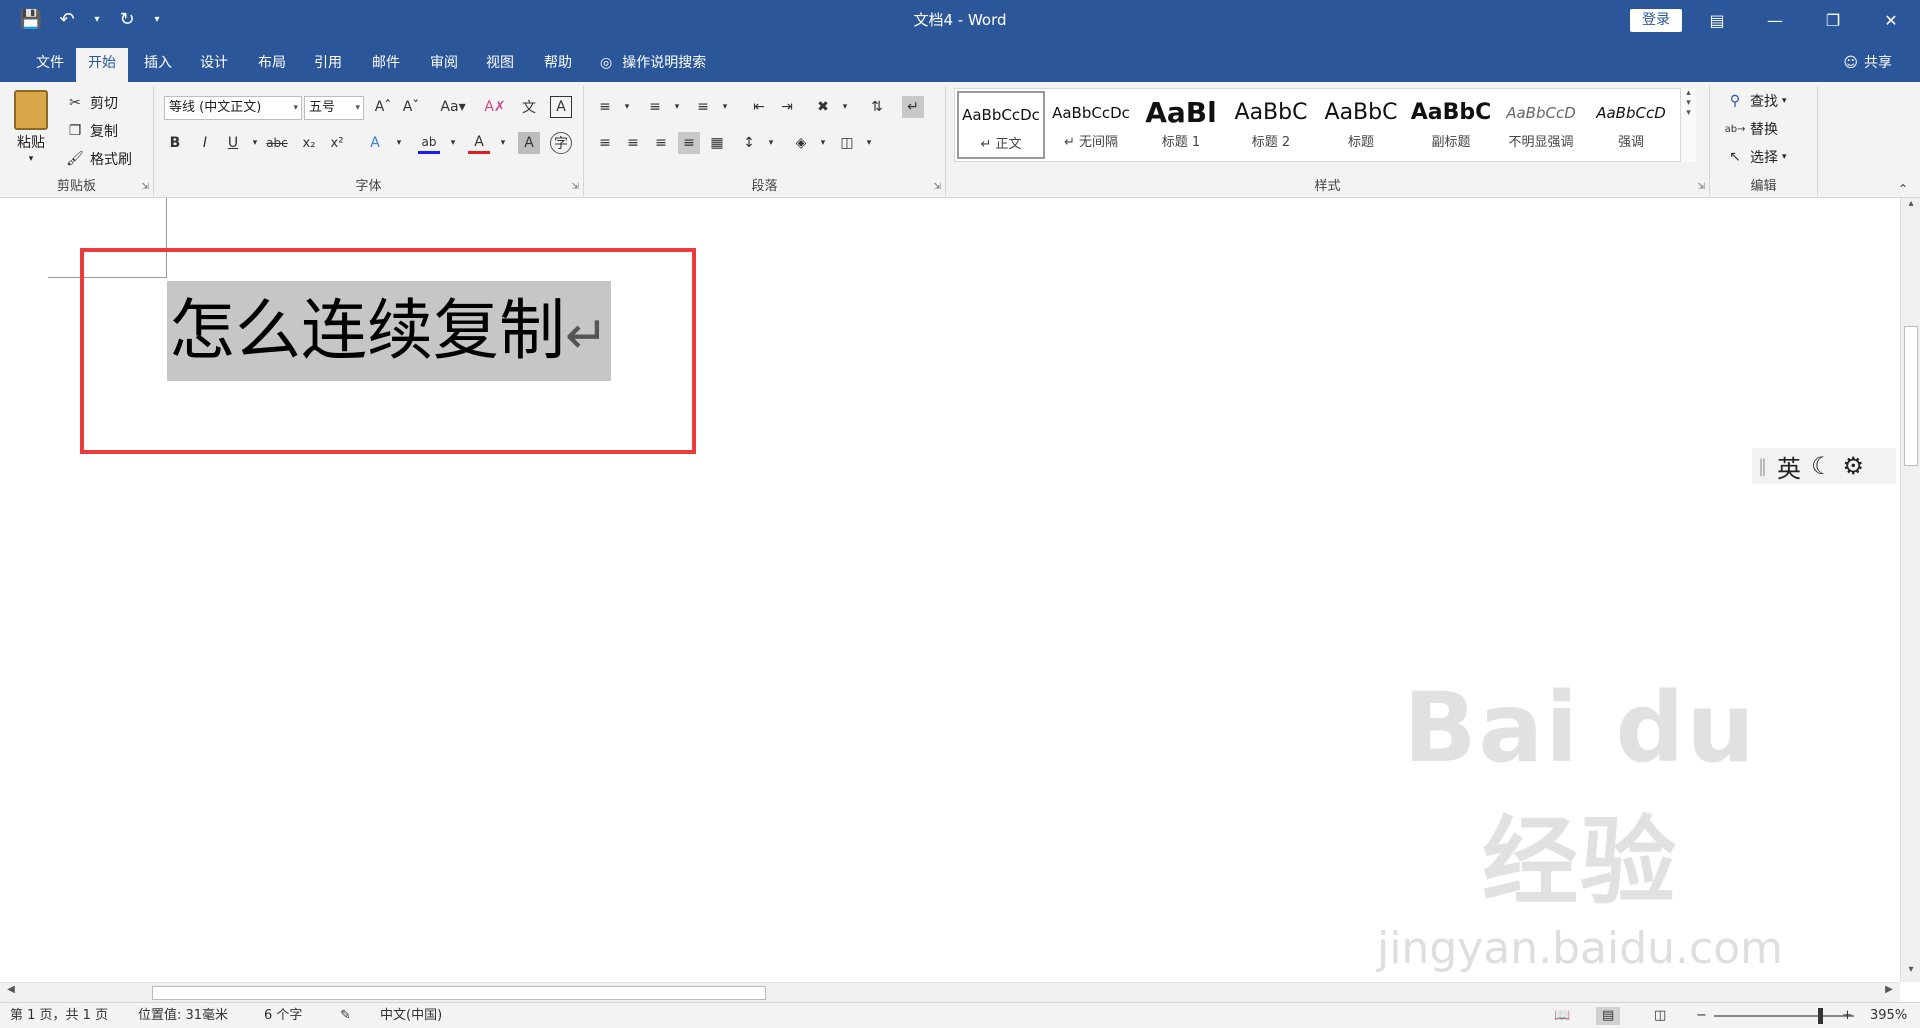  Describe the element at coordinates (386, 65) in the screenshot. I see `tab-mailings: 邮件` at that location.